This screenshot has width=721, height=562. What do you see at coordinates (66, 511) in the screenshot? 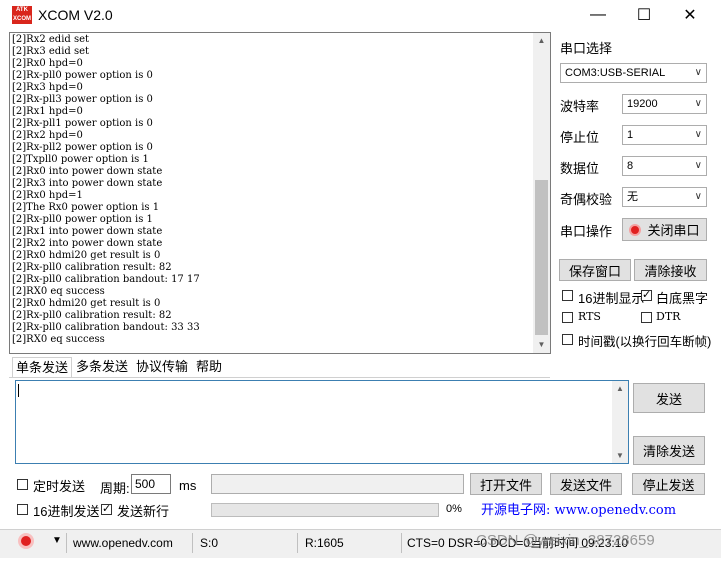
I see `hex-send-label: 16进制发送` at bounding box center [66, 511].